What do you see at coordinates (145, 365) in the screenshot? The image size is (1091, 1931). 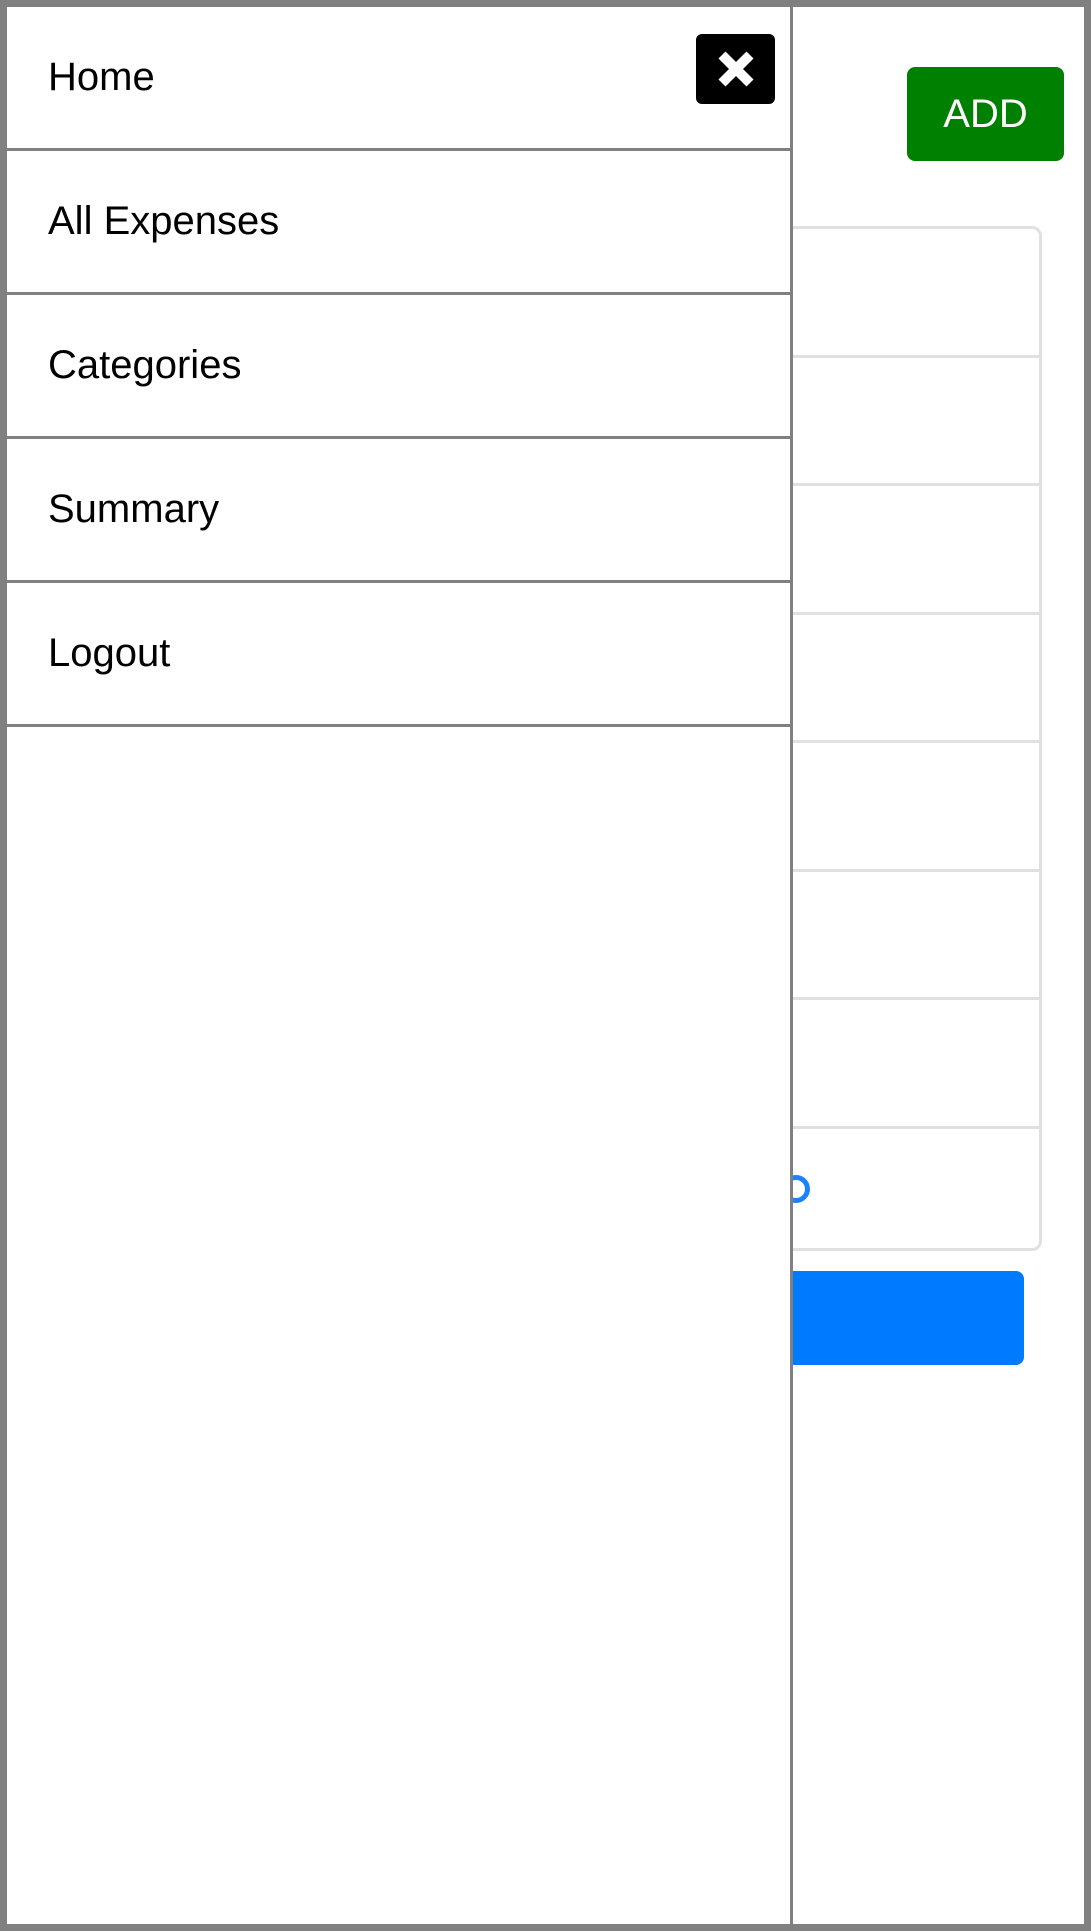 I see `menu-item-label: Categories` at bounding box center [145, 365].